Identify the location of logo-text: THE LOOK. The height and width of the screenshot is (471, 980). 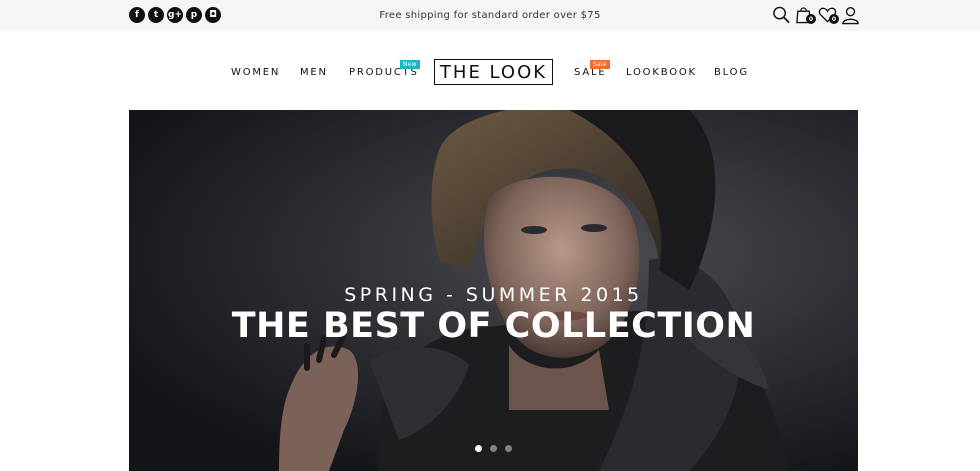
(493, 72).